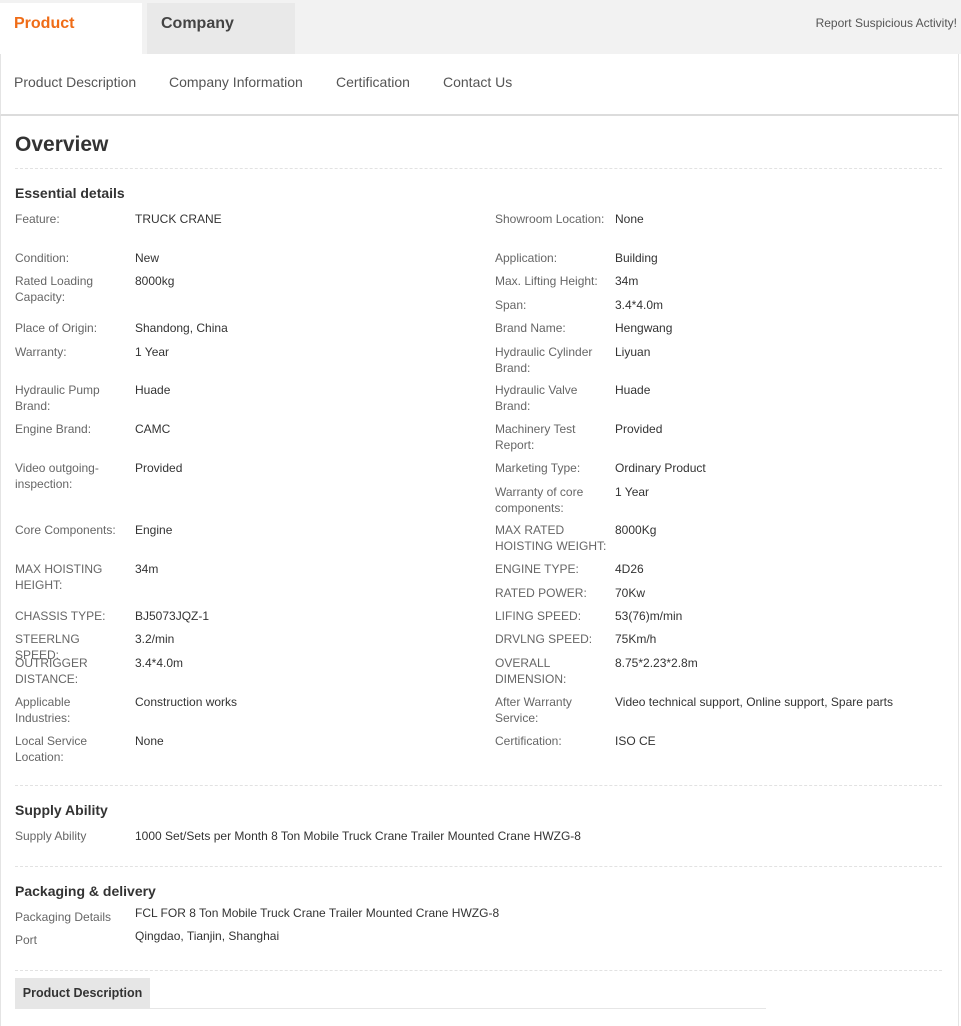  What do you see at coordinates (221, 38) in the screenshot?
I see `tab-company-profile: Company profile` at bounding box center [221, 38].